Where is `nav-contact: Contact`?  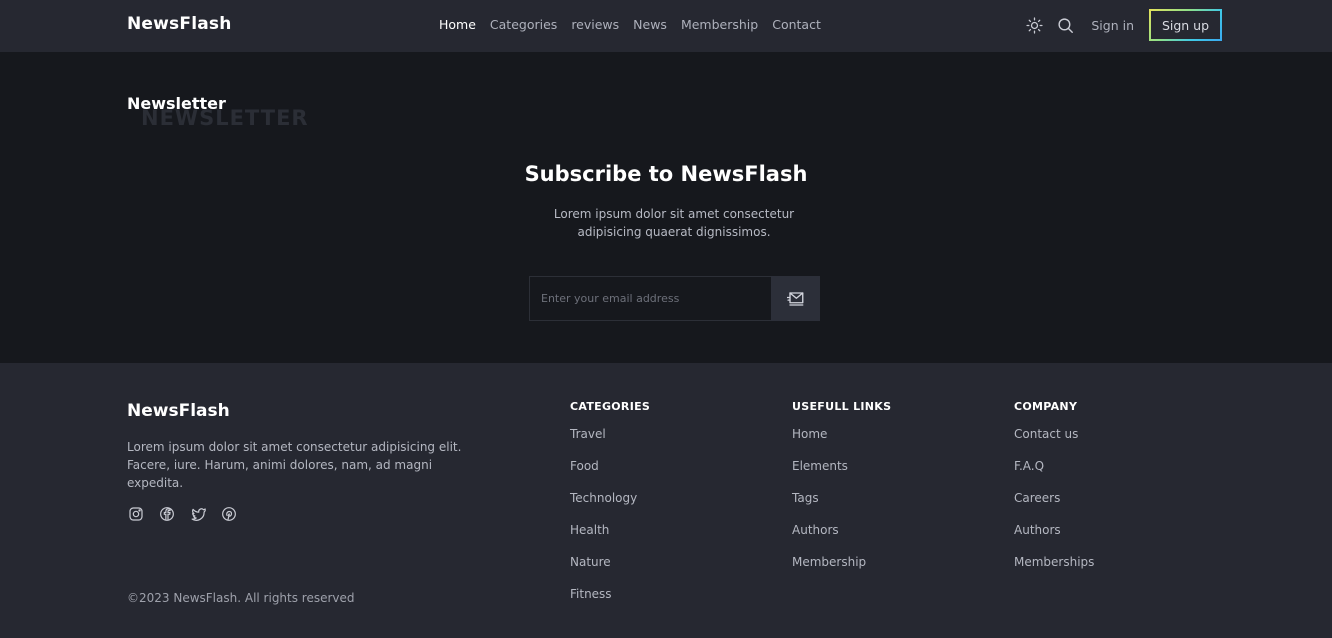 nav-contact: Contact is located at coordinates (796, 24).